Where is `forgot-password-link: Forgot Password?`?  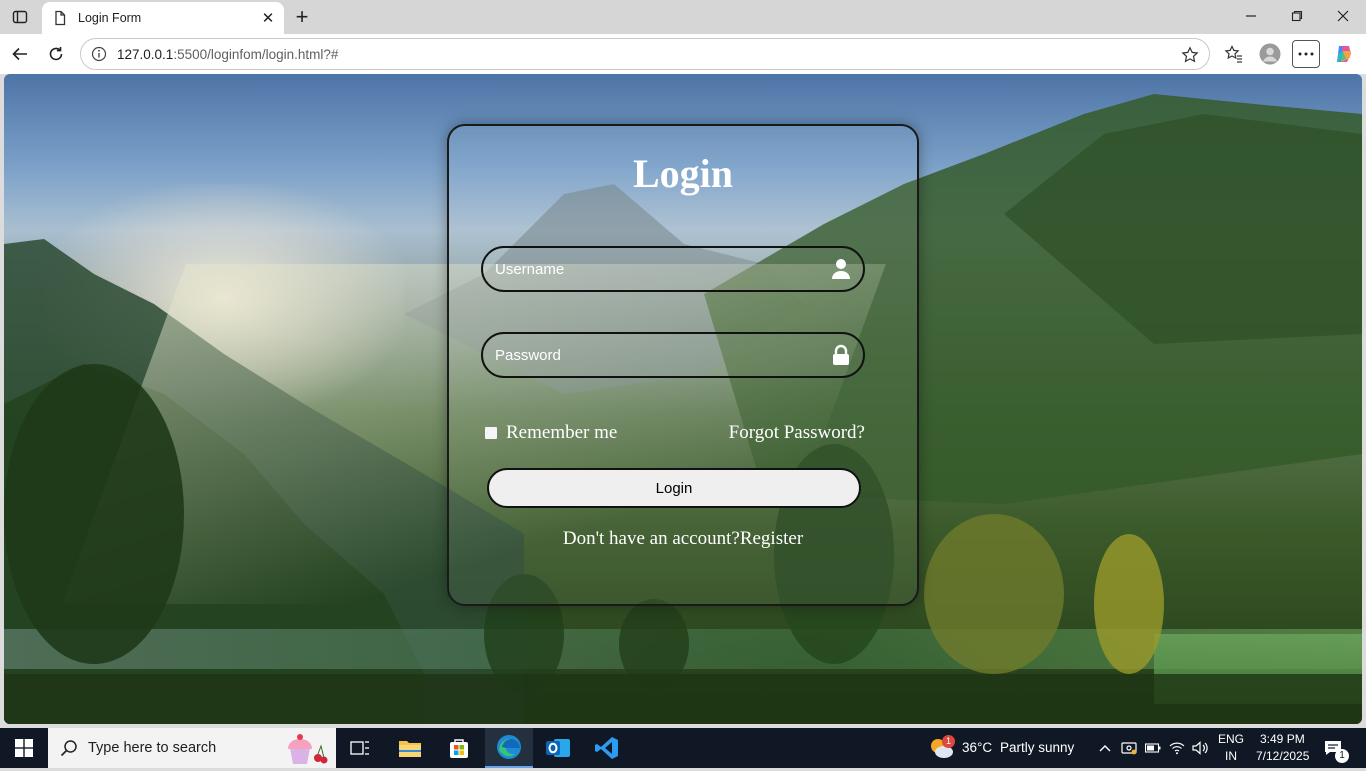
forgot-password-link: Forgot Password? is located at coordinates (797, 433).